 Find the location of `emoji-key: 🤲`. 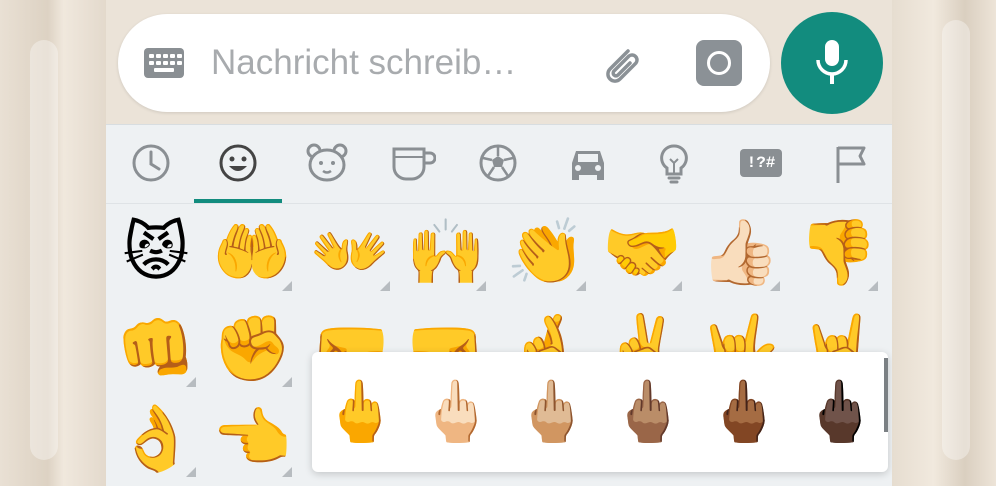

emoji-key: 🤲 is located at coordinates (252, 253).